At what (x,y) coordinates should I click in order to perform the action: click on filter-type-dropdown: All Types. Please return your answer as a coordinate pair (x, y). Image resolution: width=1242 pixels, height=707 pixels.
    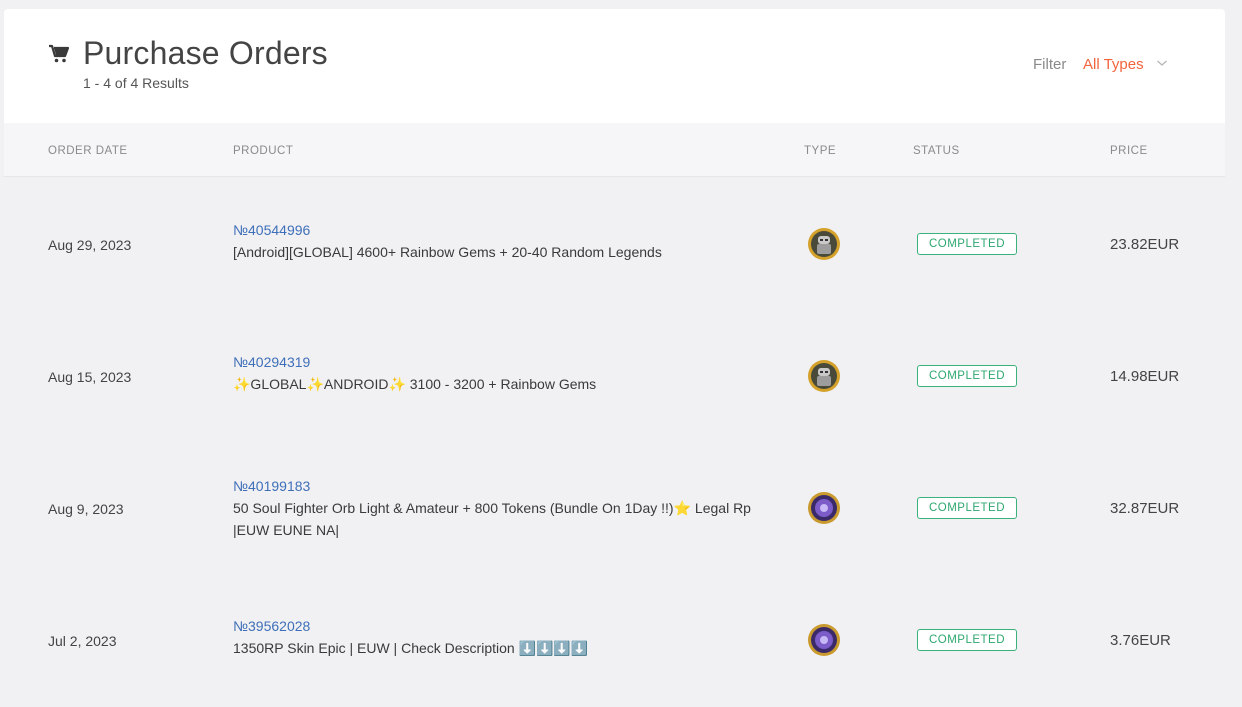
    Looking at the image, I should click on (1113, 64).